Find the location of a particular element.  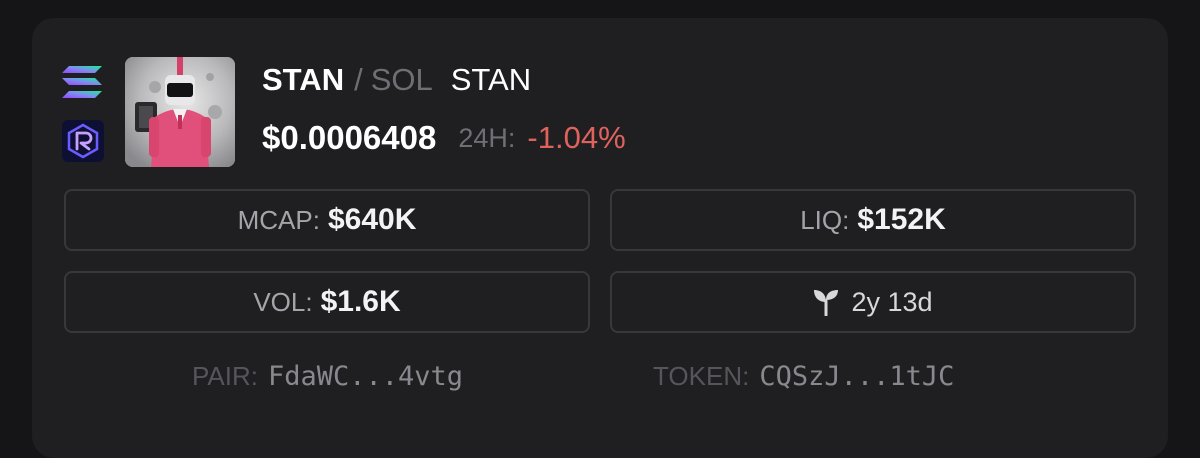

token-price: $0.0006408 is located at coordinates (349, 137).